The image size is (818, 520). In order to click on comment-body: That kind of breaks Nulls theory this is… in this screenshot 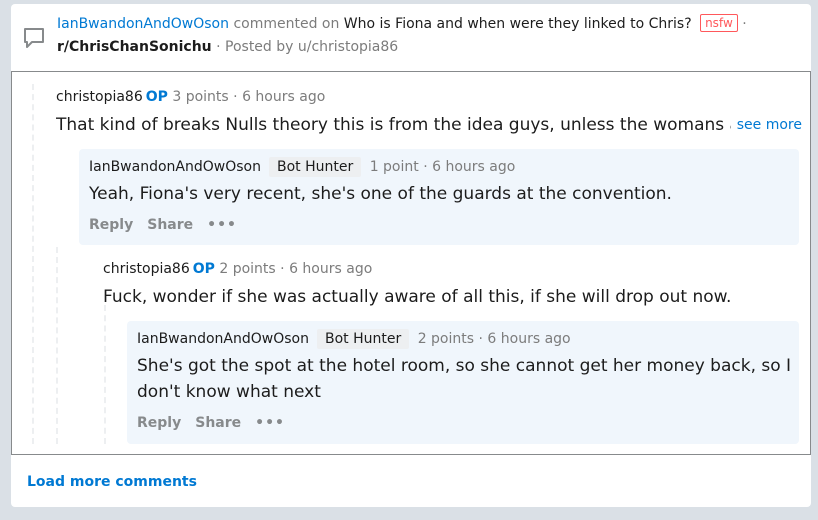, I will do `click(396, 125)`.